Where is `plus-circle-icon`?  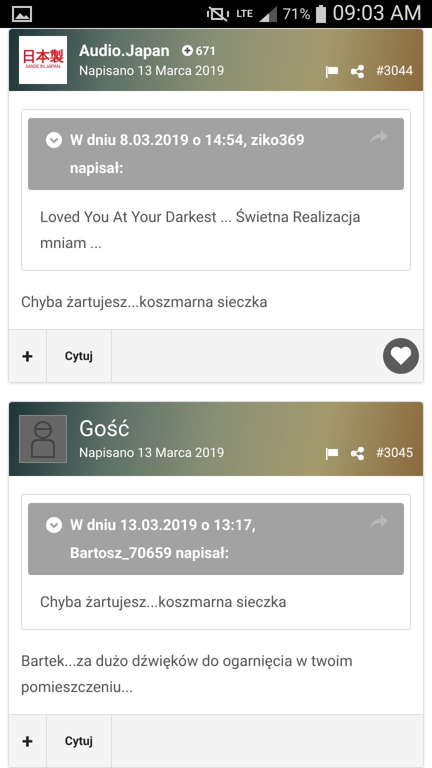
plus-circle-icon is located at coordinates (187, 50).